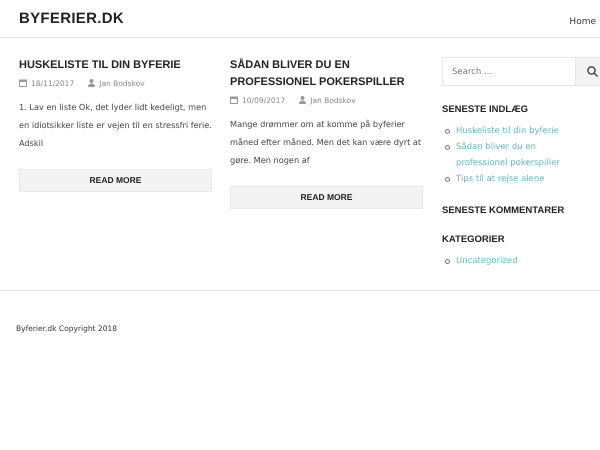 This screenshot has width=600, height=450. What do you see at coordinates (115, 65) in the screenshot?
I see `post-title: HUSKELISTE TIL DIN BYFERIE` at bounding box center [115, 65].